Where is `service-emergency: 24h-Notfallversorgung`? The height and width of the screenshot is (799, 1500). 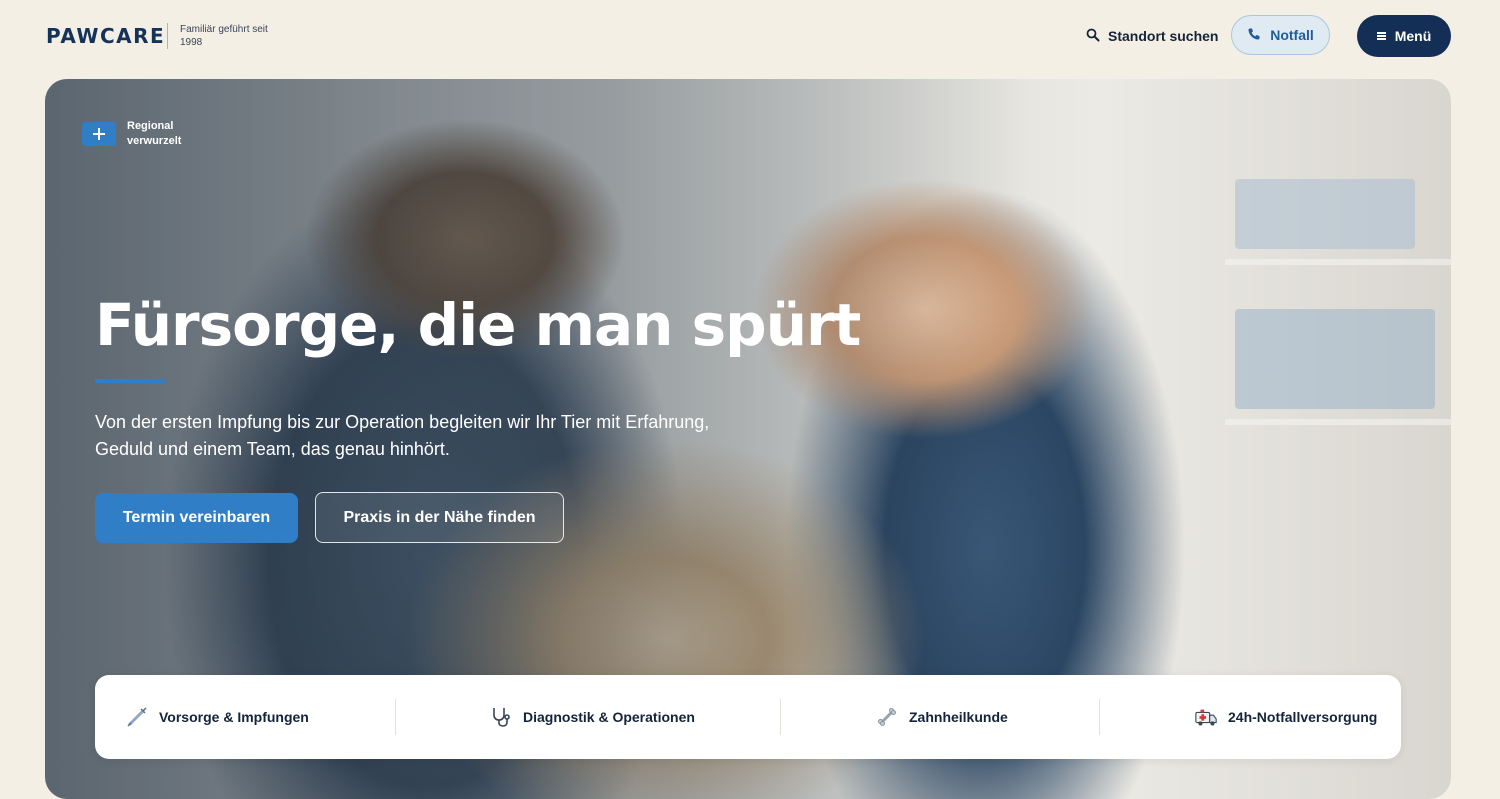
service-emergency: 24h-Notfallversorgung is located at coordinates (1285, 717).